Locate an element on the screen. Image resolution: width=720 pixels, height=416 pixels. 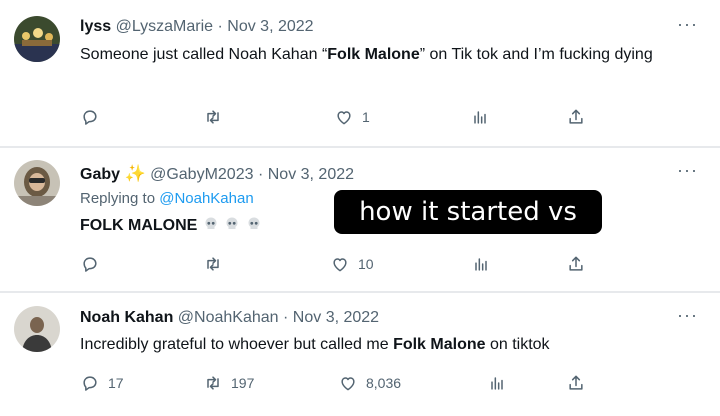
tweet-actions: 1 is located at coordinates (360, 117).